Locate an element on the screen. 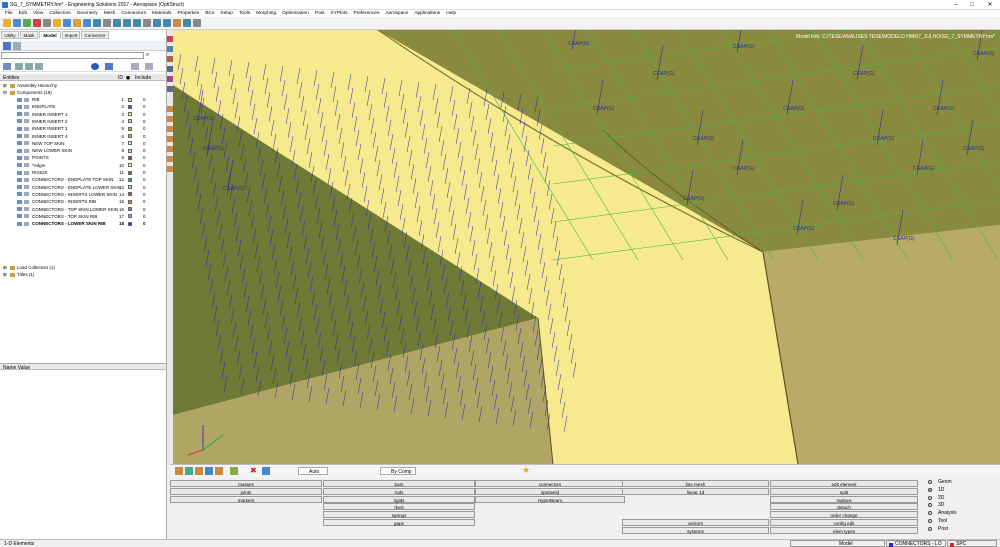  menu-optimization: Optimization is located at coordinates (295, 13).